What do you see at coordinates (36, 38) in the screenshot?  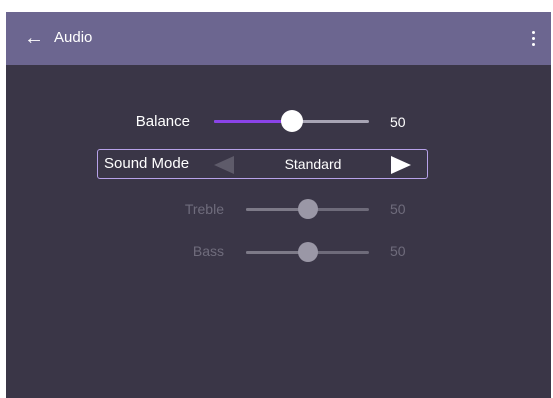 I see `back-arrow-icon: ←` at bounding box center [36, 38].